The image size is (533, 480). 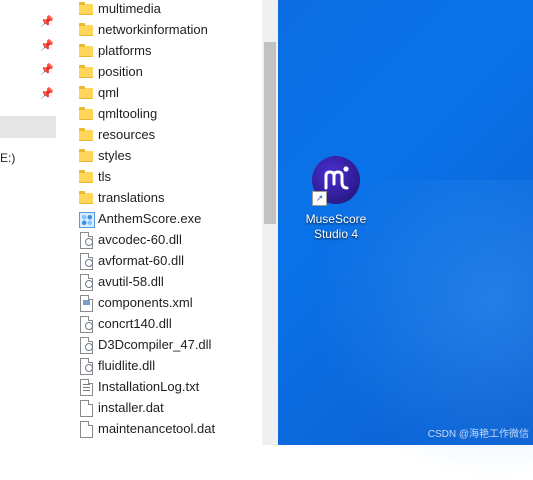 What do you see at coordinates (120, 71) in the screenshot?
I see `file-name: position` at bounding box center [120, 71].